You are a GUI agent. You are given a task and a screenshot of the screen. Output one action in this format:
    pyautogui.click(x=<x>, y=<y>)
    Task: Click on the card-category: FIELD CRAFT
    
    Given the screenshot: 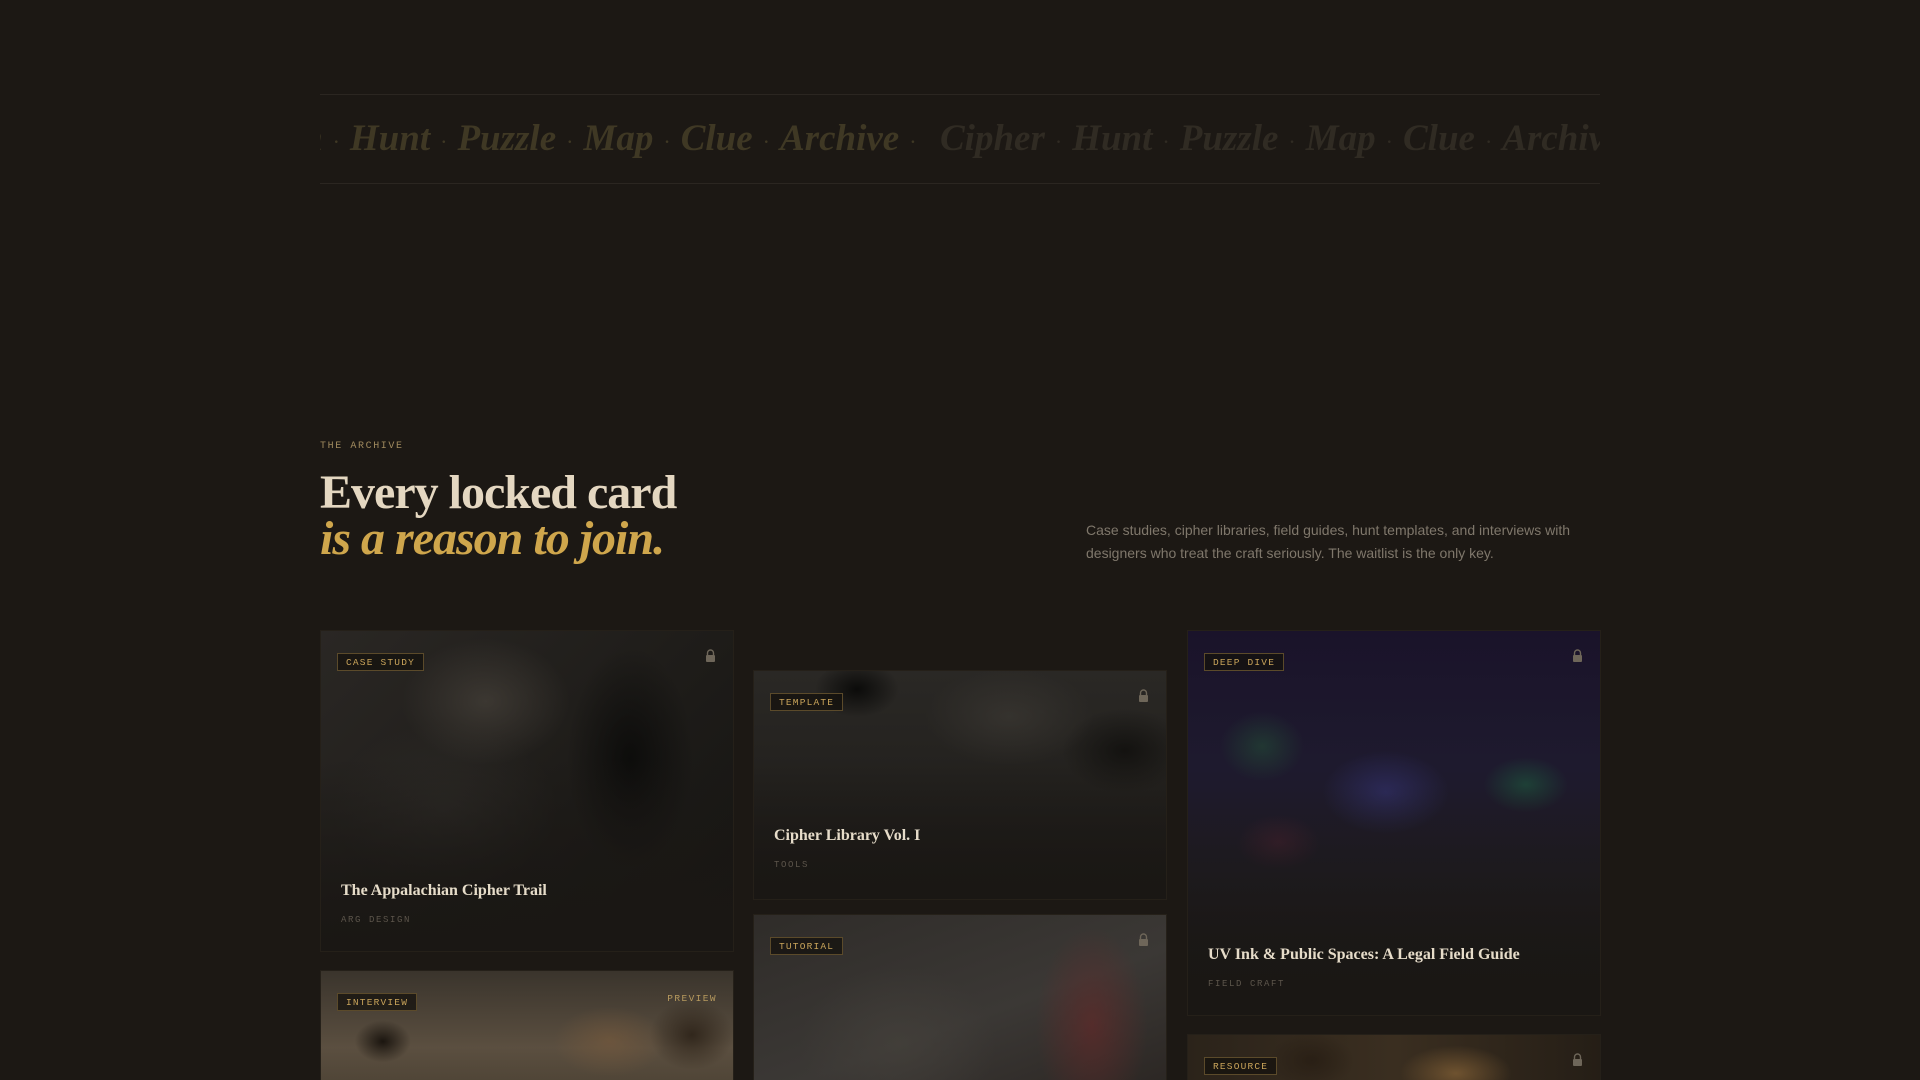 What is the action you would take?
    pyautogui.click(x=1247, y=984)
    